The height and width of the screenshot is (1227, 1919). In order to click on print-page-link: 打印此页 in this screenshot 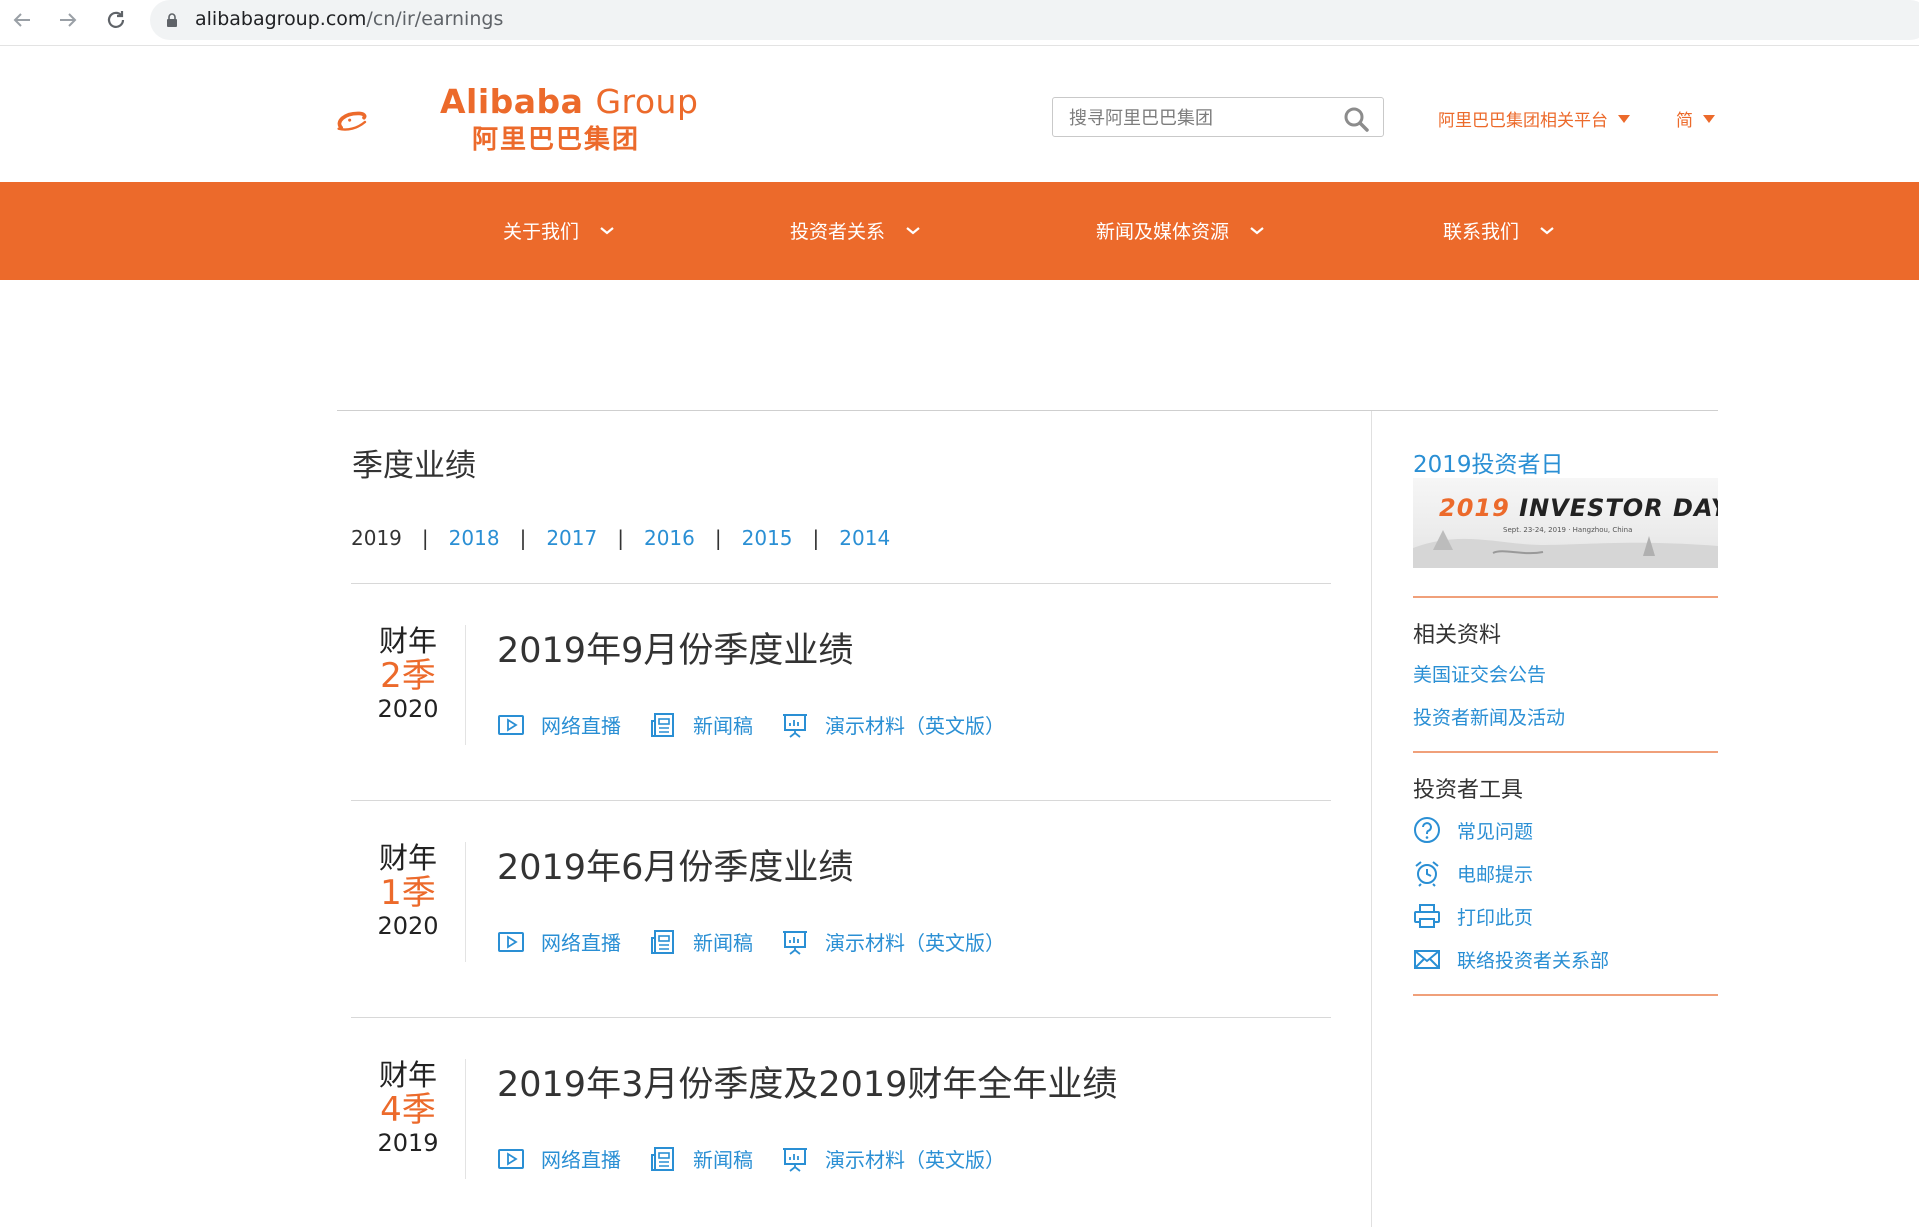, I will do `click(1473, 916)`.